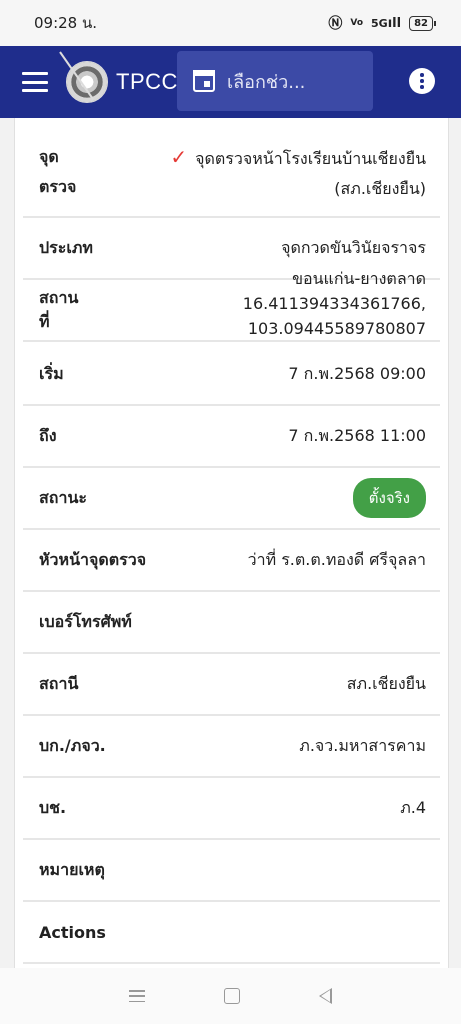  Describe the element at coordinates (231, 809) in the screenshot. I see `row-bureau: บช. ภ.4` at that location.